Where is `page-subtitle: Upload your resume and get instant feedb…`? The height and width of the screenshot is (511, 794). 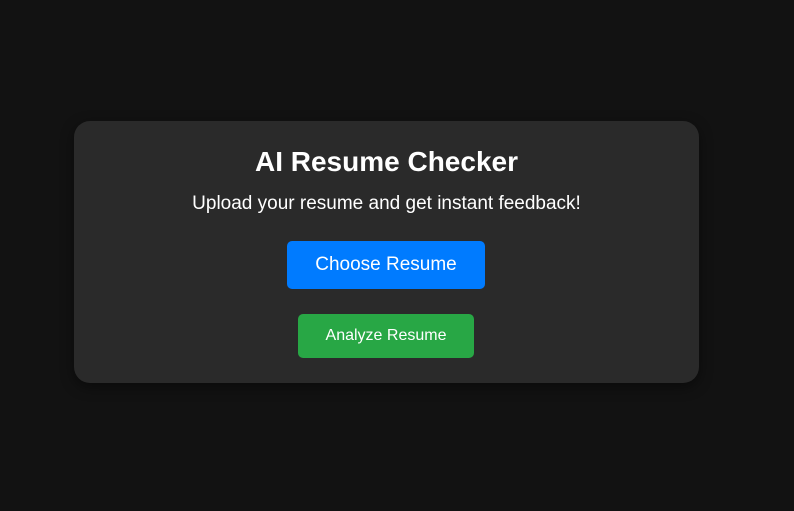
page-subtitle: Upload your resume and get instant feedb… is located at coordinates (386, 203).